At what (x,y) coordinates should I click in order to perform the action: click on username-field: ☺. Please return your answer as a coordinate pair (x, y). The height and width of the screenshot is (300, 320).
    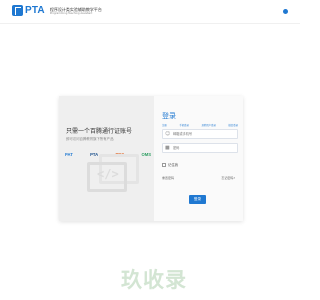
    Looking at the image, I should click on (200, 134).